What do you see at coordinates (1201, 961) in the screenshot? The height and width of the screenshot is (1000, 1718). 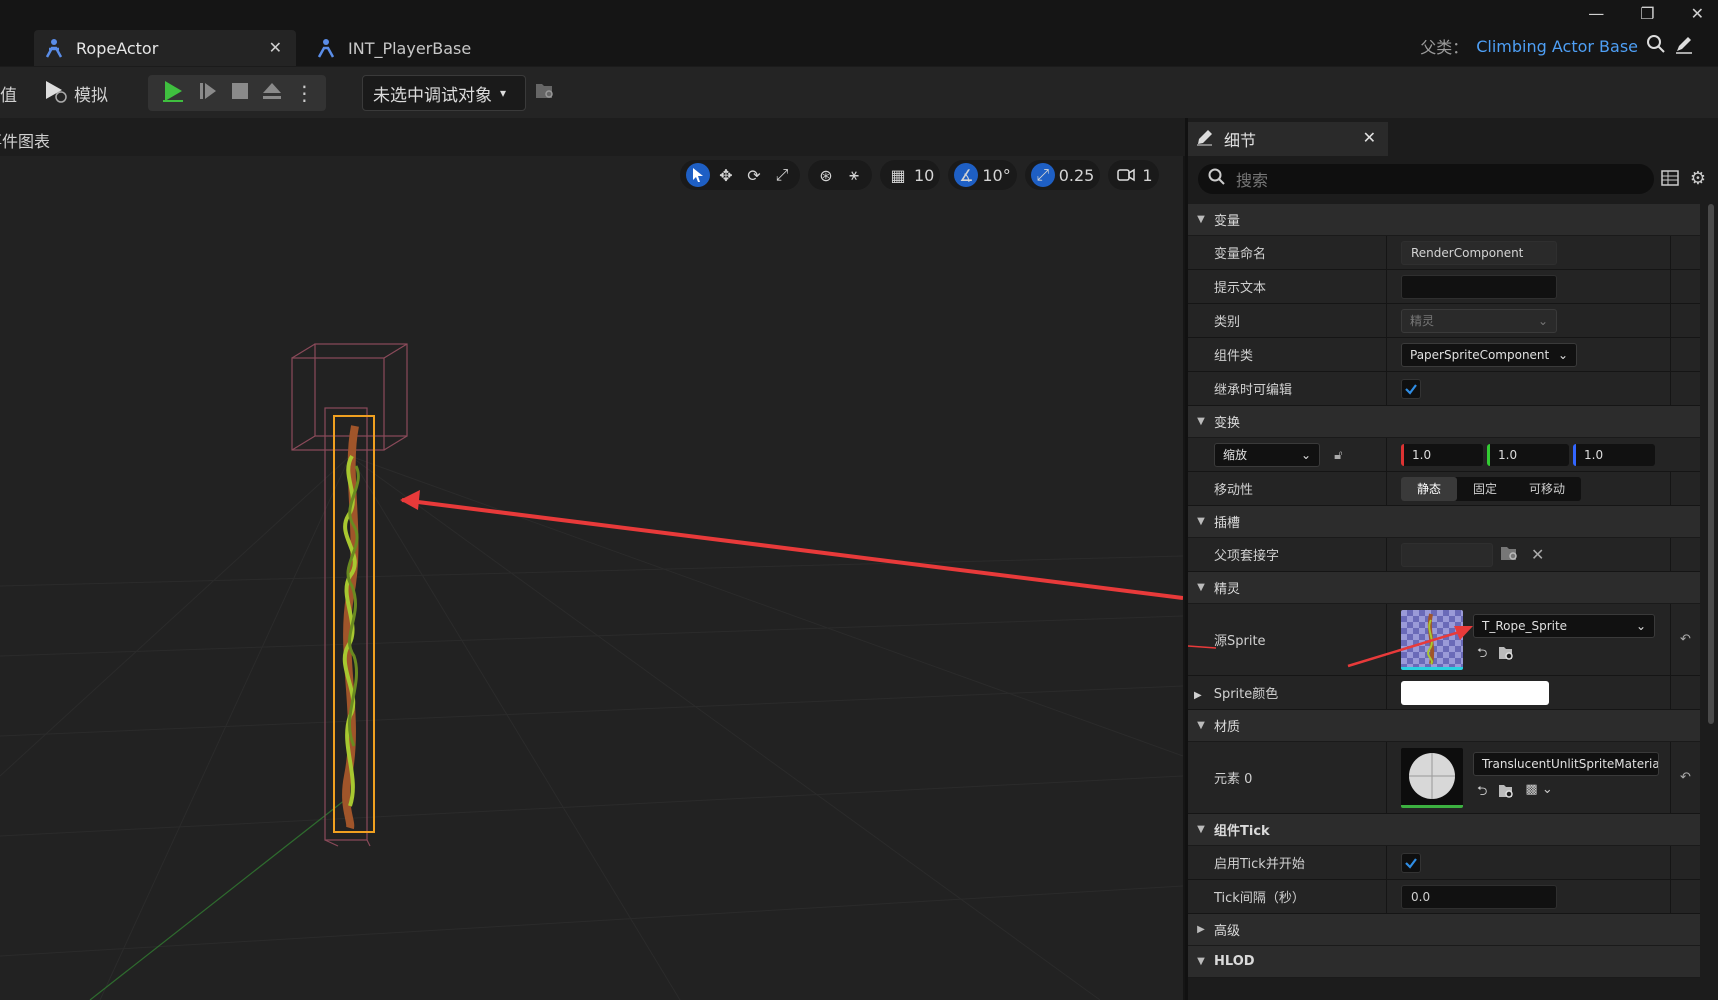 I see `collapse-arrow-icon: ▼` at bounding box center [1201, 961].